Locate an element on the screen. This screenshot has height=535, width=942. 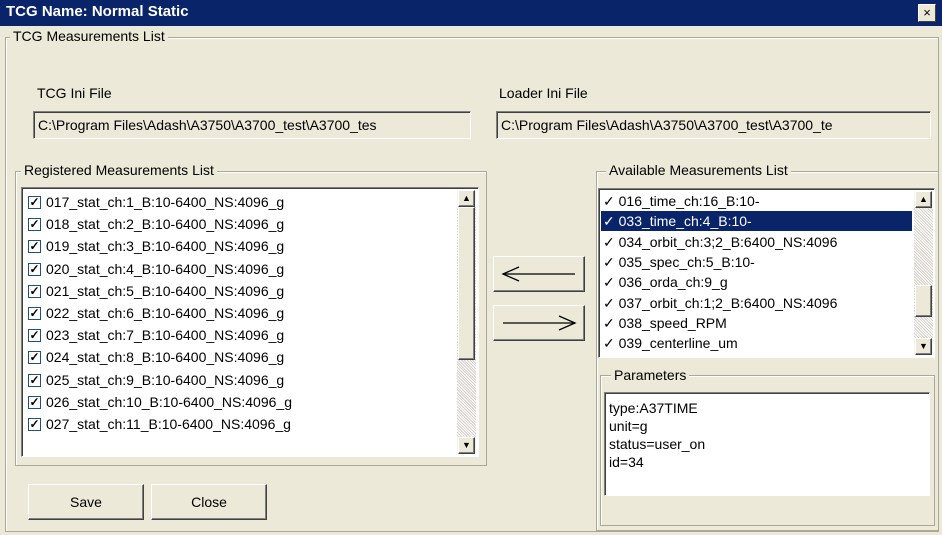
available-list-item: ✓ 039_centerline_um is located at coordinates (756, 343).